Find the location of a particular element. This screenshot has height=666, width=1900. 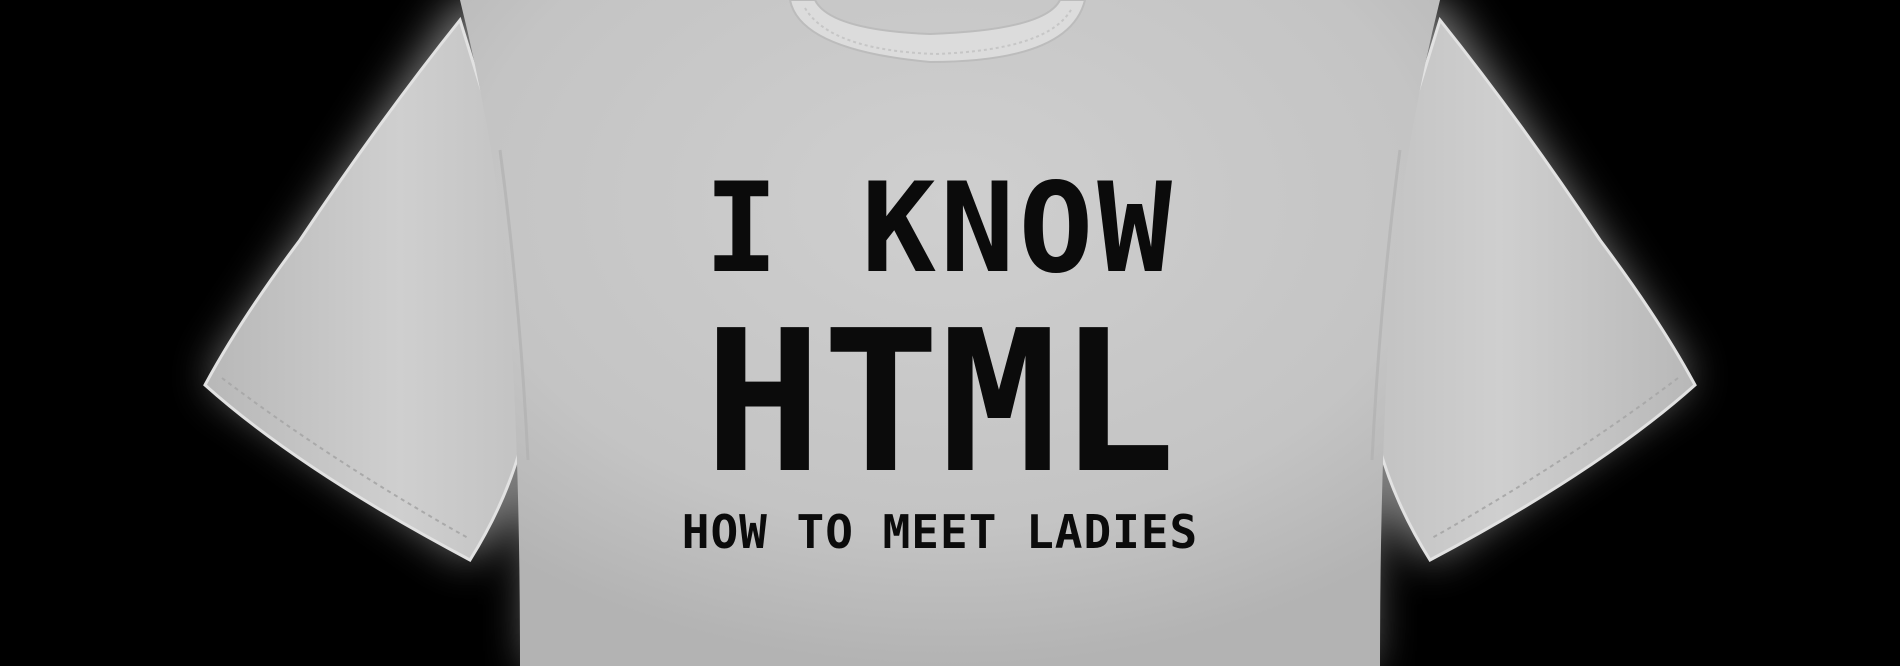

print-line-2: HTML is located at coordinates (939, 403).